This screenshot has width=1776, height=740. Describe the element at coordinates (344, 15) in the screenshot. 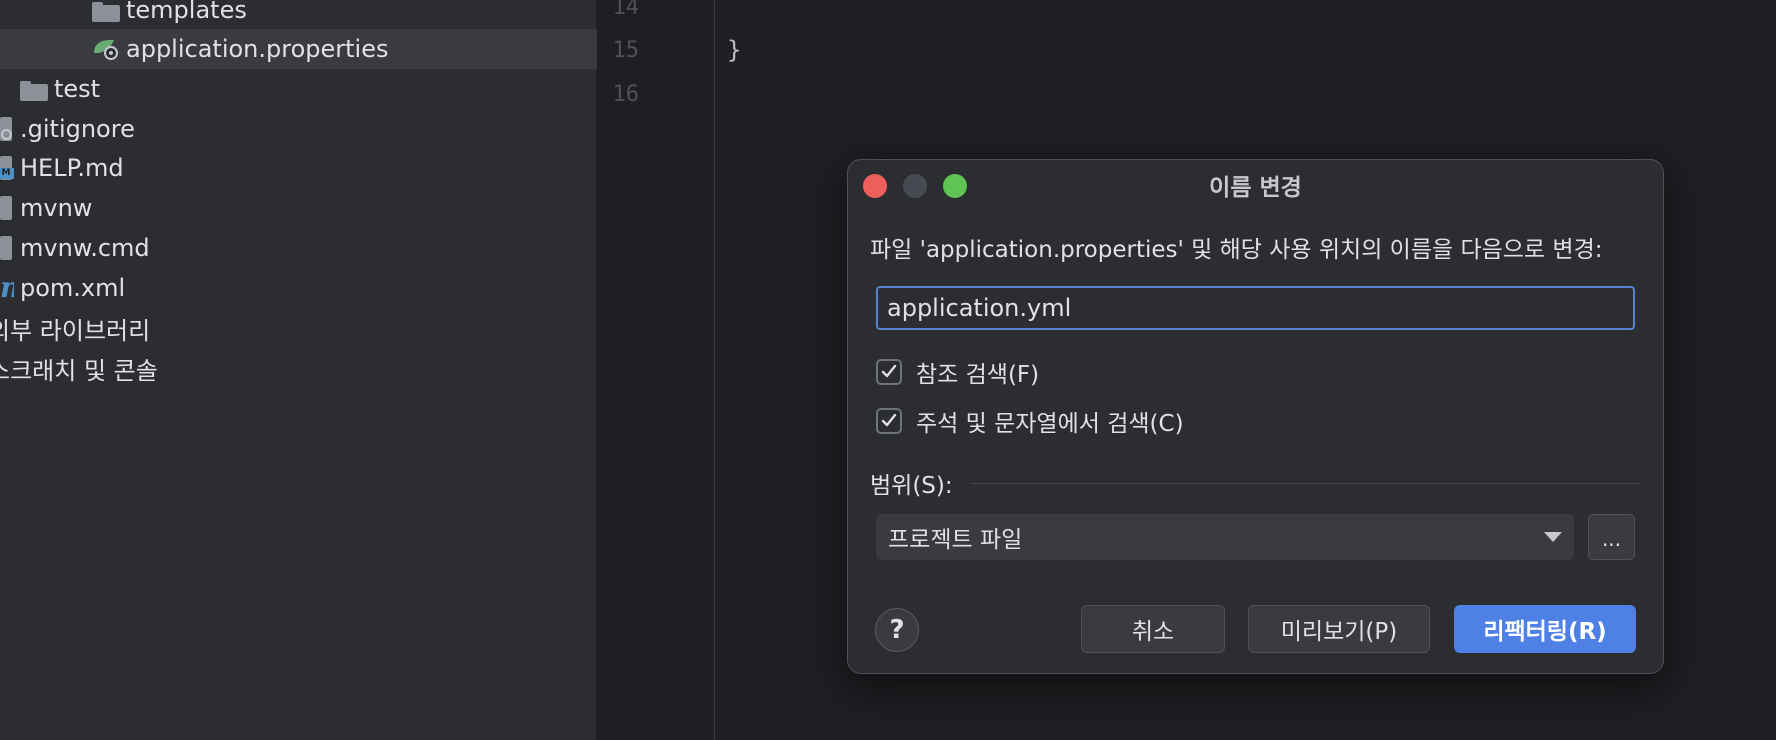

I see `tree-item-templates: templates` at that location.